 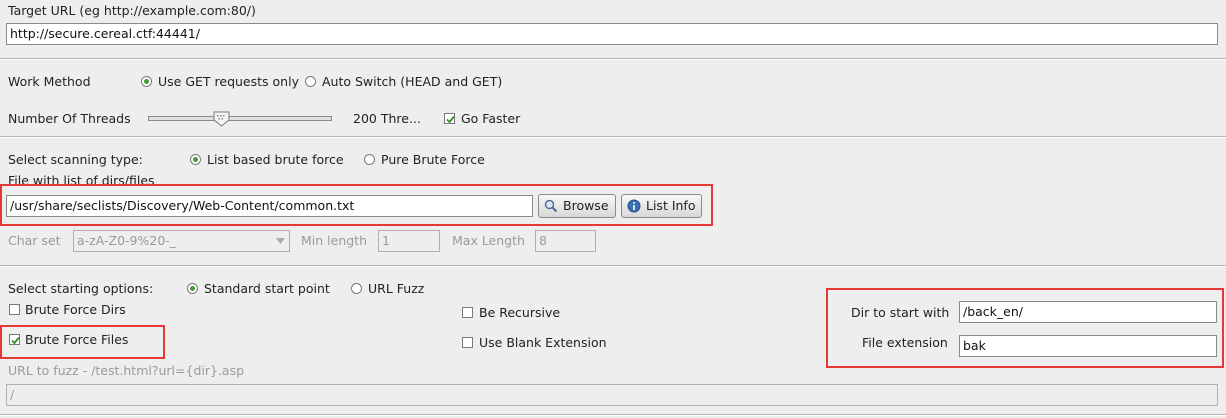 What do you see at coordinates (356, 205) in the screenshot?
I see `highlight-box-file-list` at bounding box center [356, 205].